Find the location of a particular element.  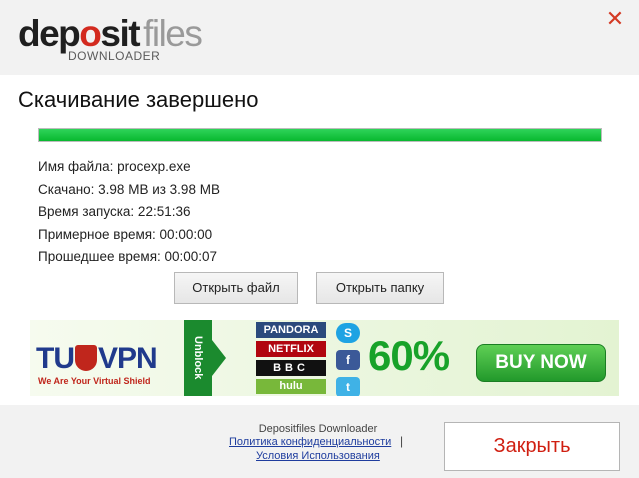

info-estimated-time: Примерное время: 00:00:00 is located at coordinates (125, 234).